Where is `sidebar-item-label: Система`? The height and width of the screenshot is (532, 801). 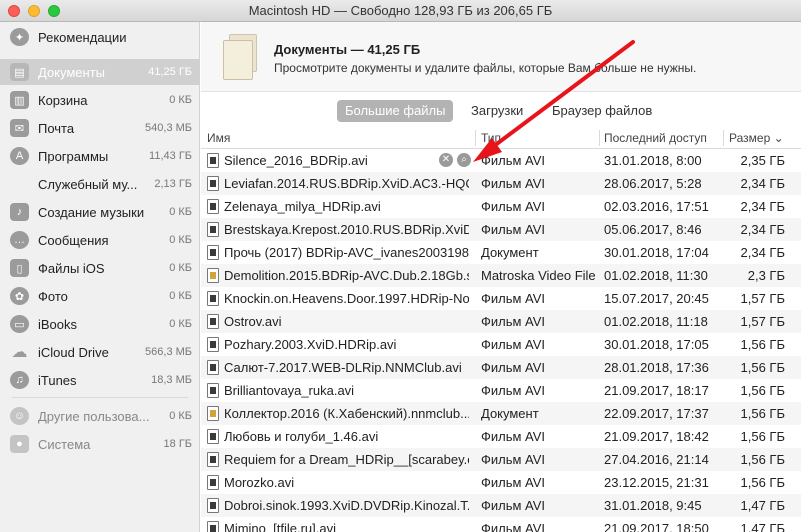
sidebar-item-label: Система is located at coordinates (64, 444).